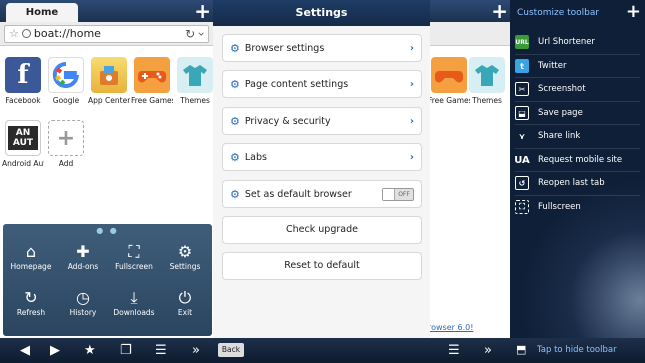 The width and height of the screenshot is (645, 363). What do you see at coordinates (571, 183) in the screenshot?
I see `toolbar-item-label: Reopen last tab` at bounding box center [571, 183].